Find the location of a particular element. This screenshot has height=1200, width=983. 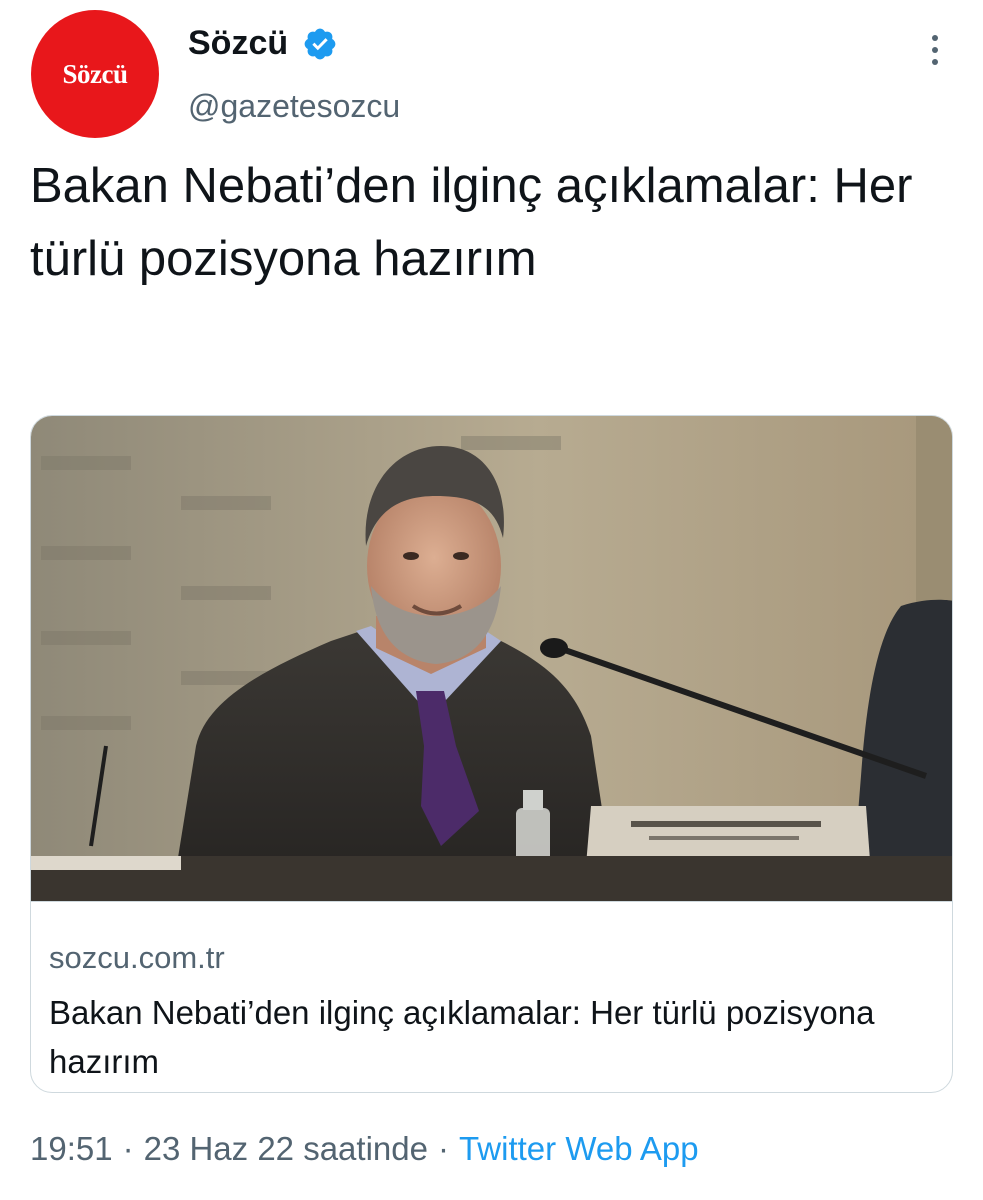

tweet-time: 19:51 is located at coordinates (71, 1148).